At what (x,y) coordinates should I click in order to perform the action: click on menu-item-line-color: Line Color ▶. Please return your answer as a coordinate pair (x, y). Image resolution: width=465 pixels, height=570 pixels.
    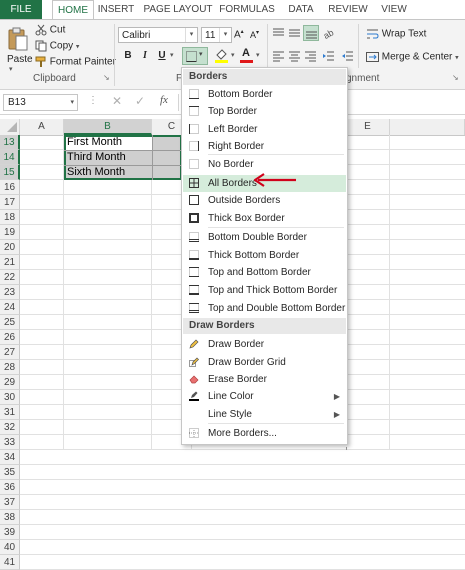
    Looking at the image, I should click on (264, 396).